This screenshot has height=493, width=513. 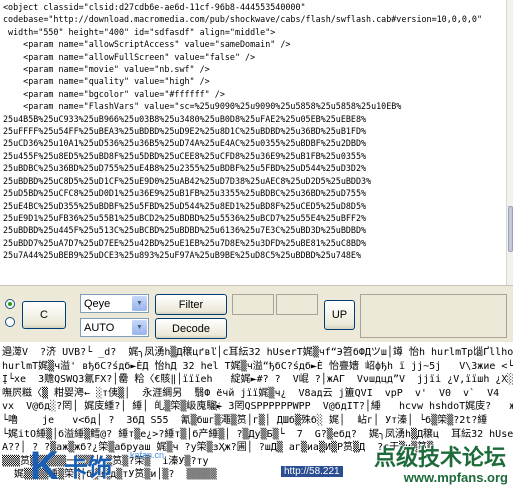 I want to click on radio-option-top, so click(x=10, y=304).